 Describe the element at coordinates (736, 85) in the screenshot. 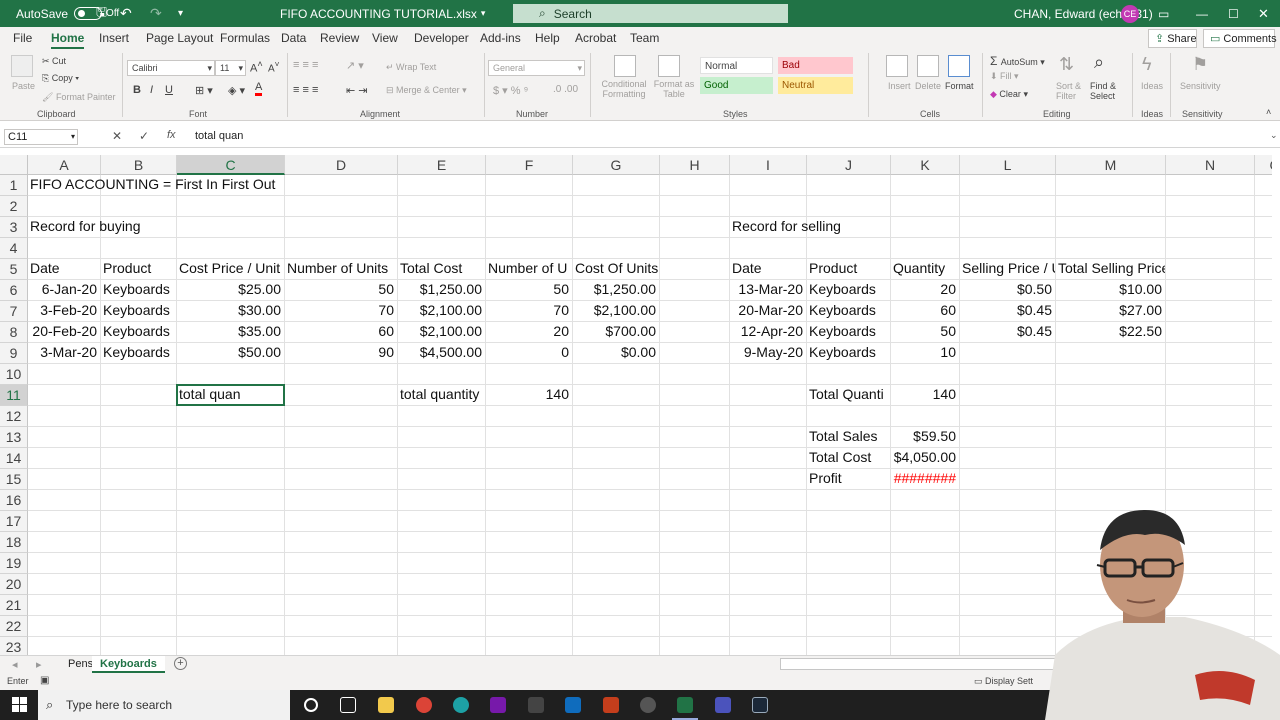

I see `style-good: Good` at that location.